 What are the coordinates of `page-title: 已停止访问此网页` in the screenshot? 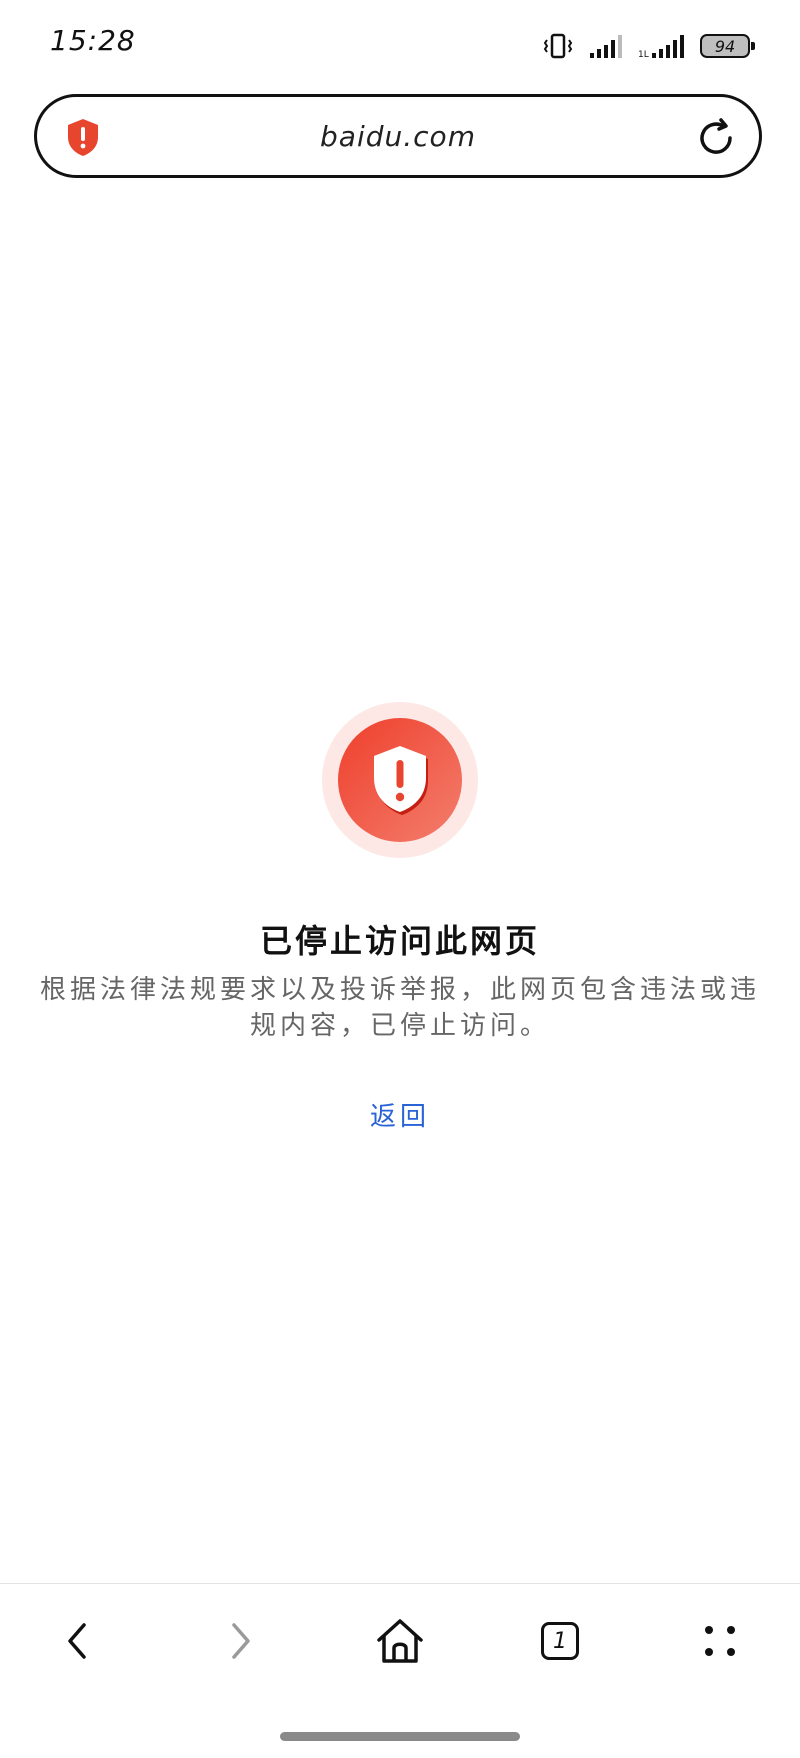 It's located at (399, 941).